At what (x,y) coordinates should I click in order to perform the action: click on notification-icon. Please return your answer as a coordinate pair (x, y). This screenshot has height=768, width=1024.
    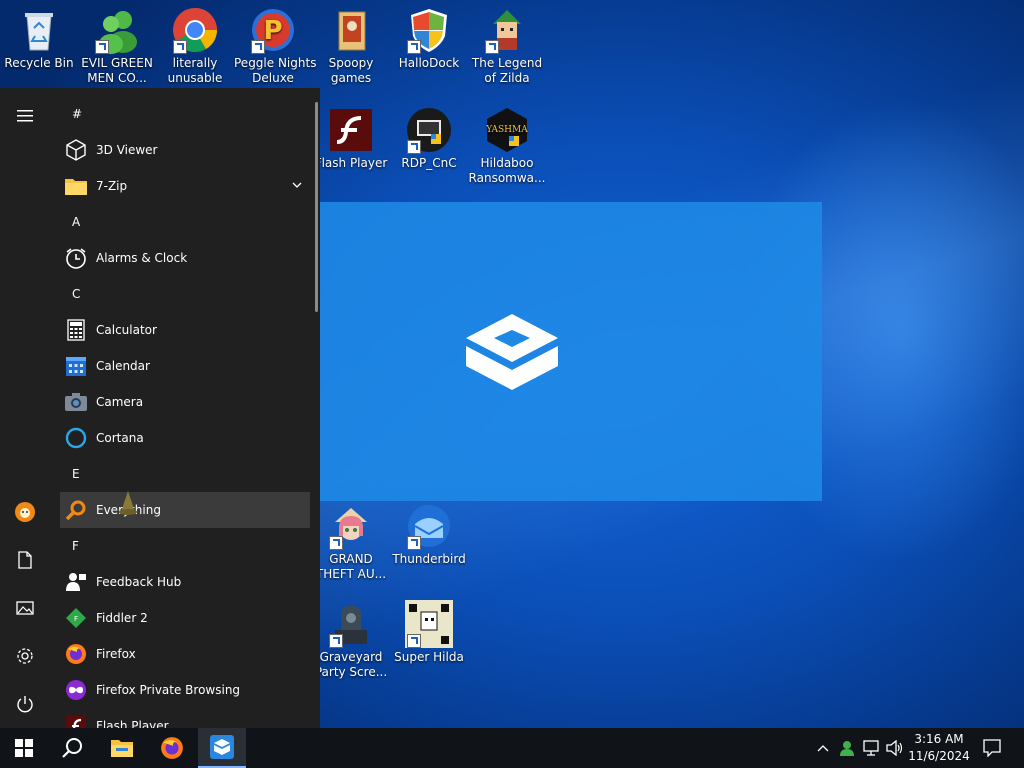
    Looking at the image, I should click on (992, 748).